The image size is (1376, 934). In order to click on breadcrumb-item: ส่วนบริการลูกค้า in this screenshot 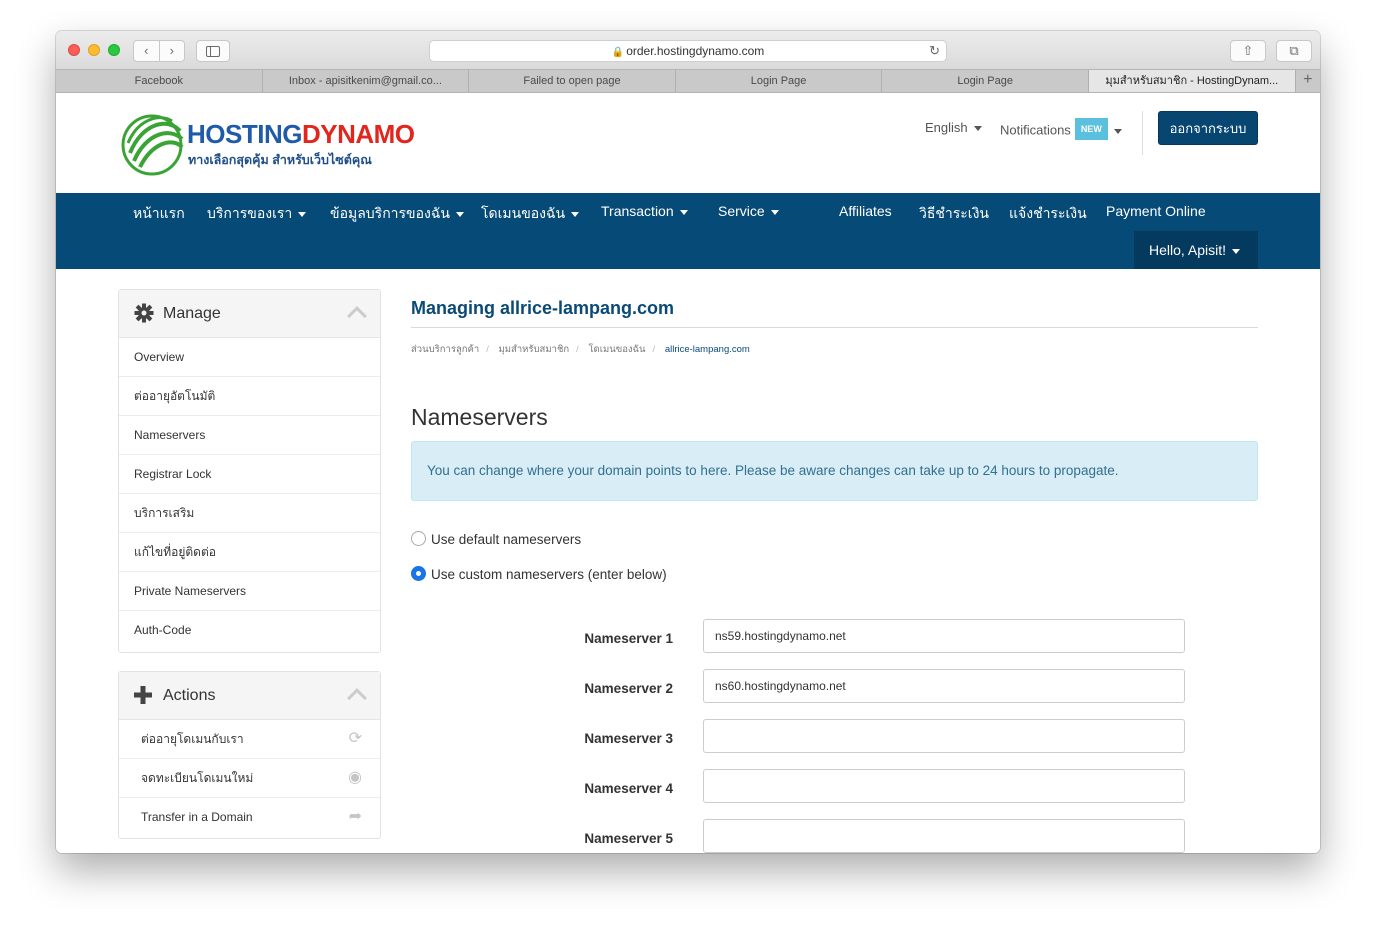, I will do `click(445, 349)`.